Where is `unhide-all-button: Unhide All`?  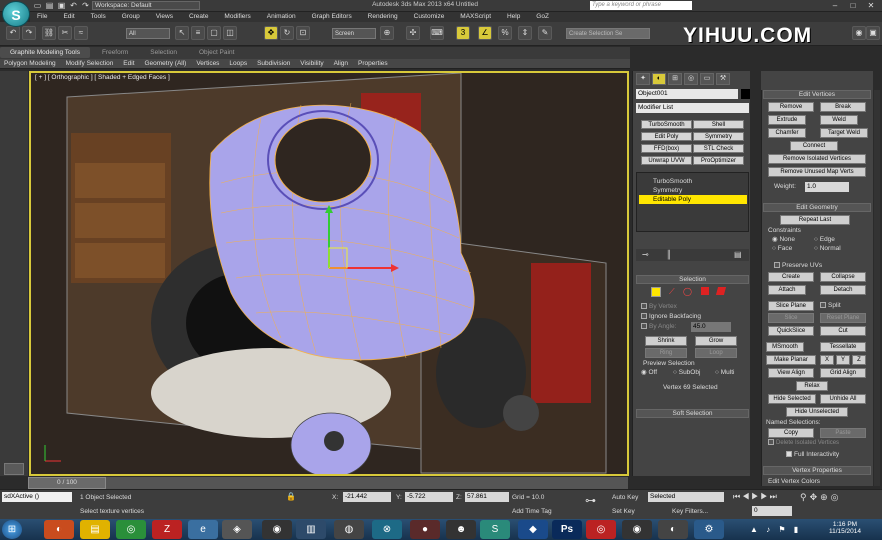 unhide-all-button: Unhide All is located at coordinates (843, 399).